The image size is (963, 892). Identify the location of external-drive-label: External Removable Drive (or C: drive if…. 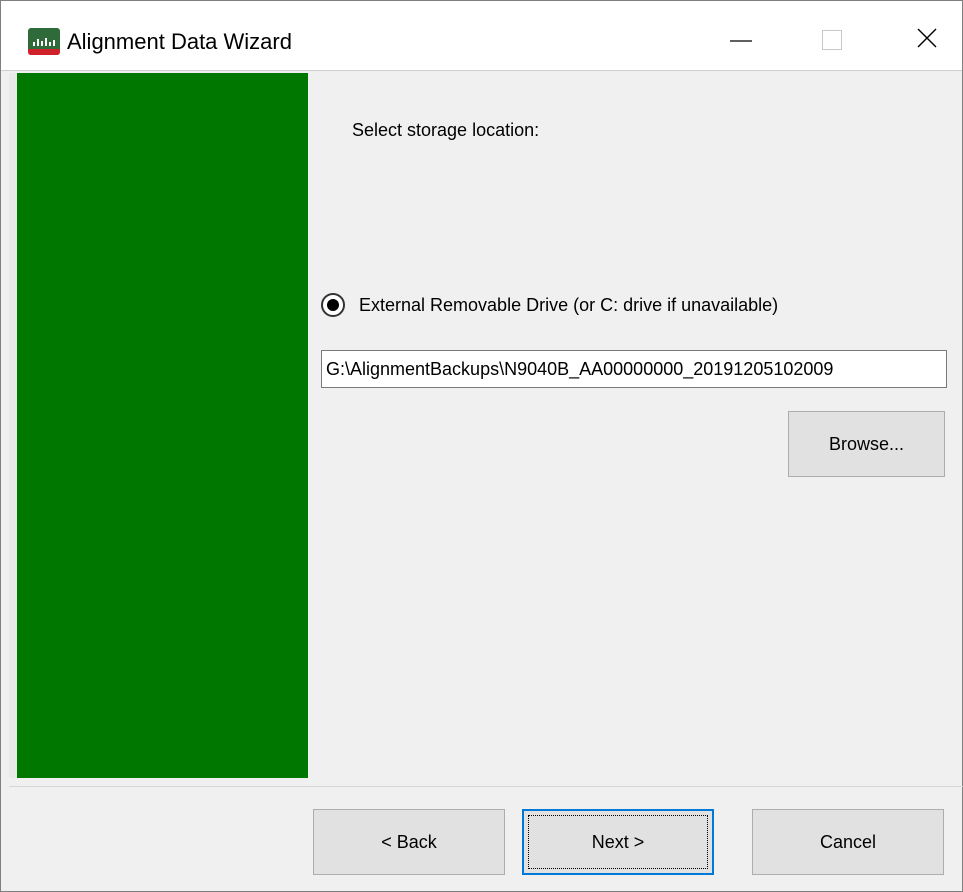
(568, 305).